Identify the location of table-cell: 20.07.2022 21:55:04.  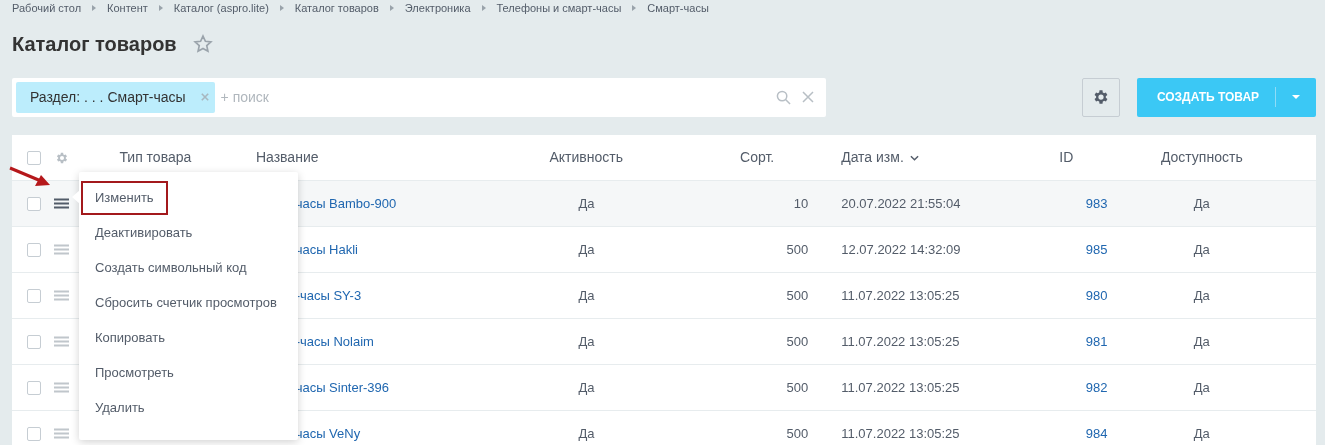
(901, 203).